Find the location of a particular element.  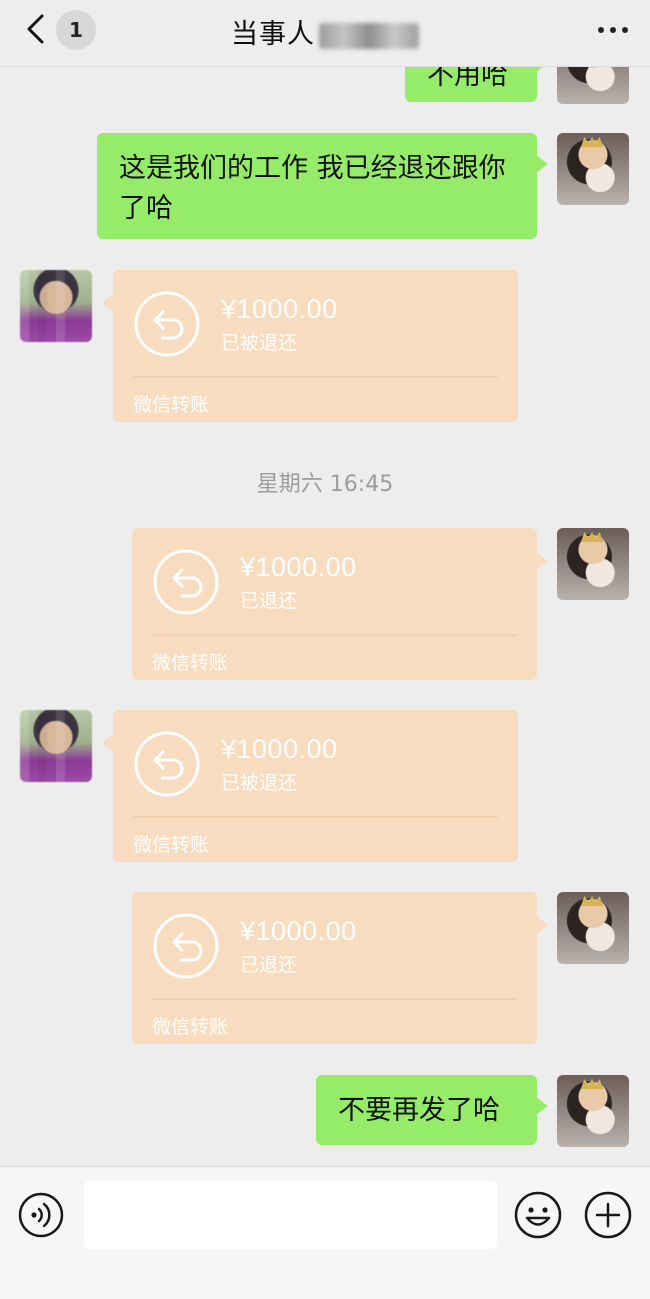

message-bubble-text: 这是我们的工作 我已经退还跟你了哈 is located at coordinates (322, 186).